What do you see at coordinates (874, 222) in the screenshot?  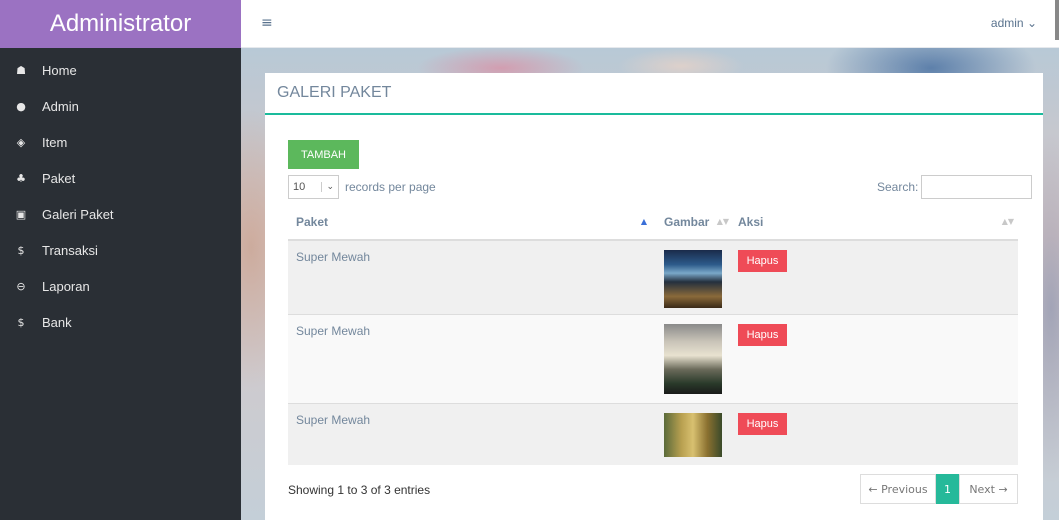 I see `column-header-aksi: Aksi ▲▼` at bounding box center [874, 222].